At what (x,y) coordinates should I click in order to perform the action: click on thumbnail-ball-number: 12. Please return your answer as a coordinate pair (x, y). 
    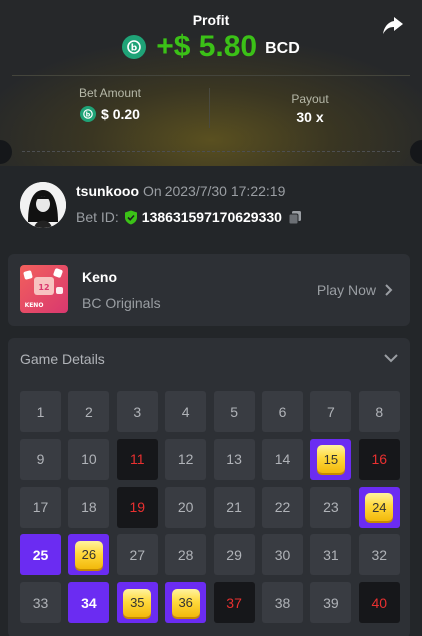
    Looking at the image, I should click on (43, 287).